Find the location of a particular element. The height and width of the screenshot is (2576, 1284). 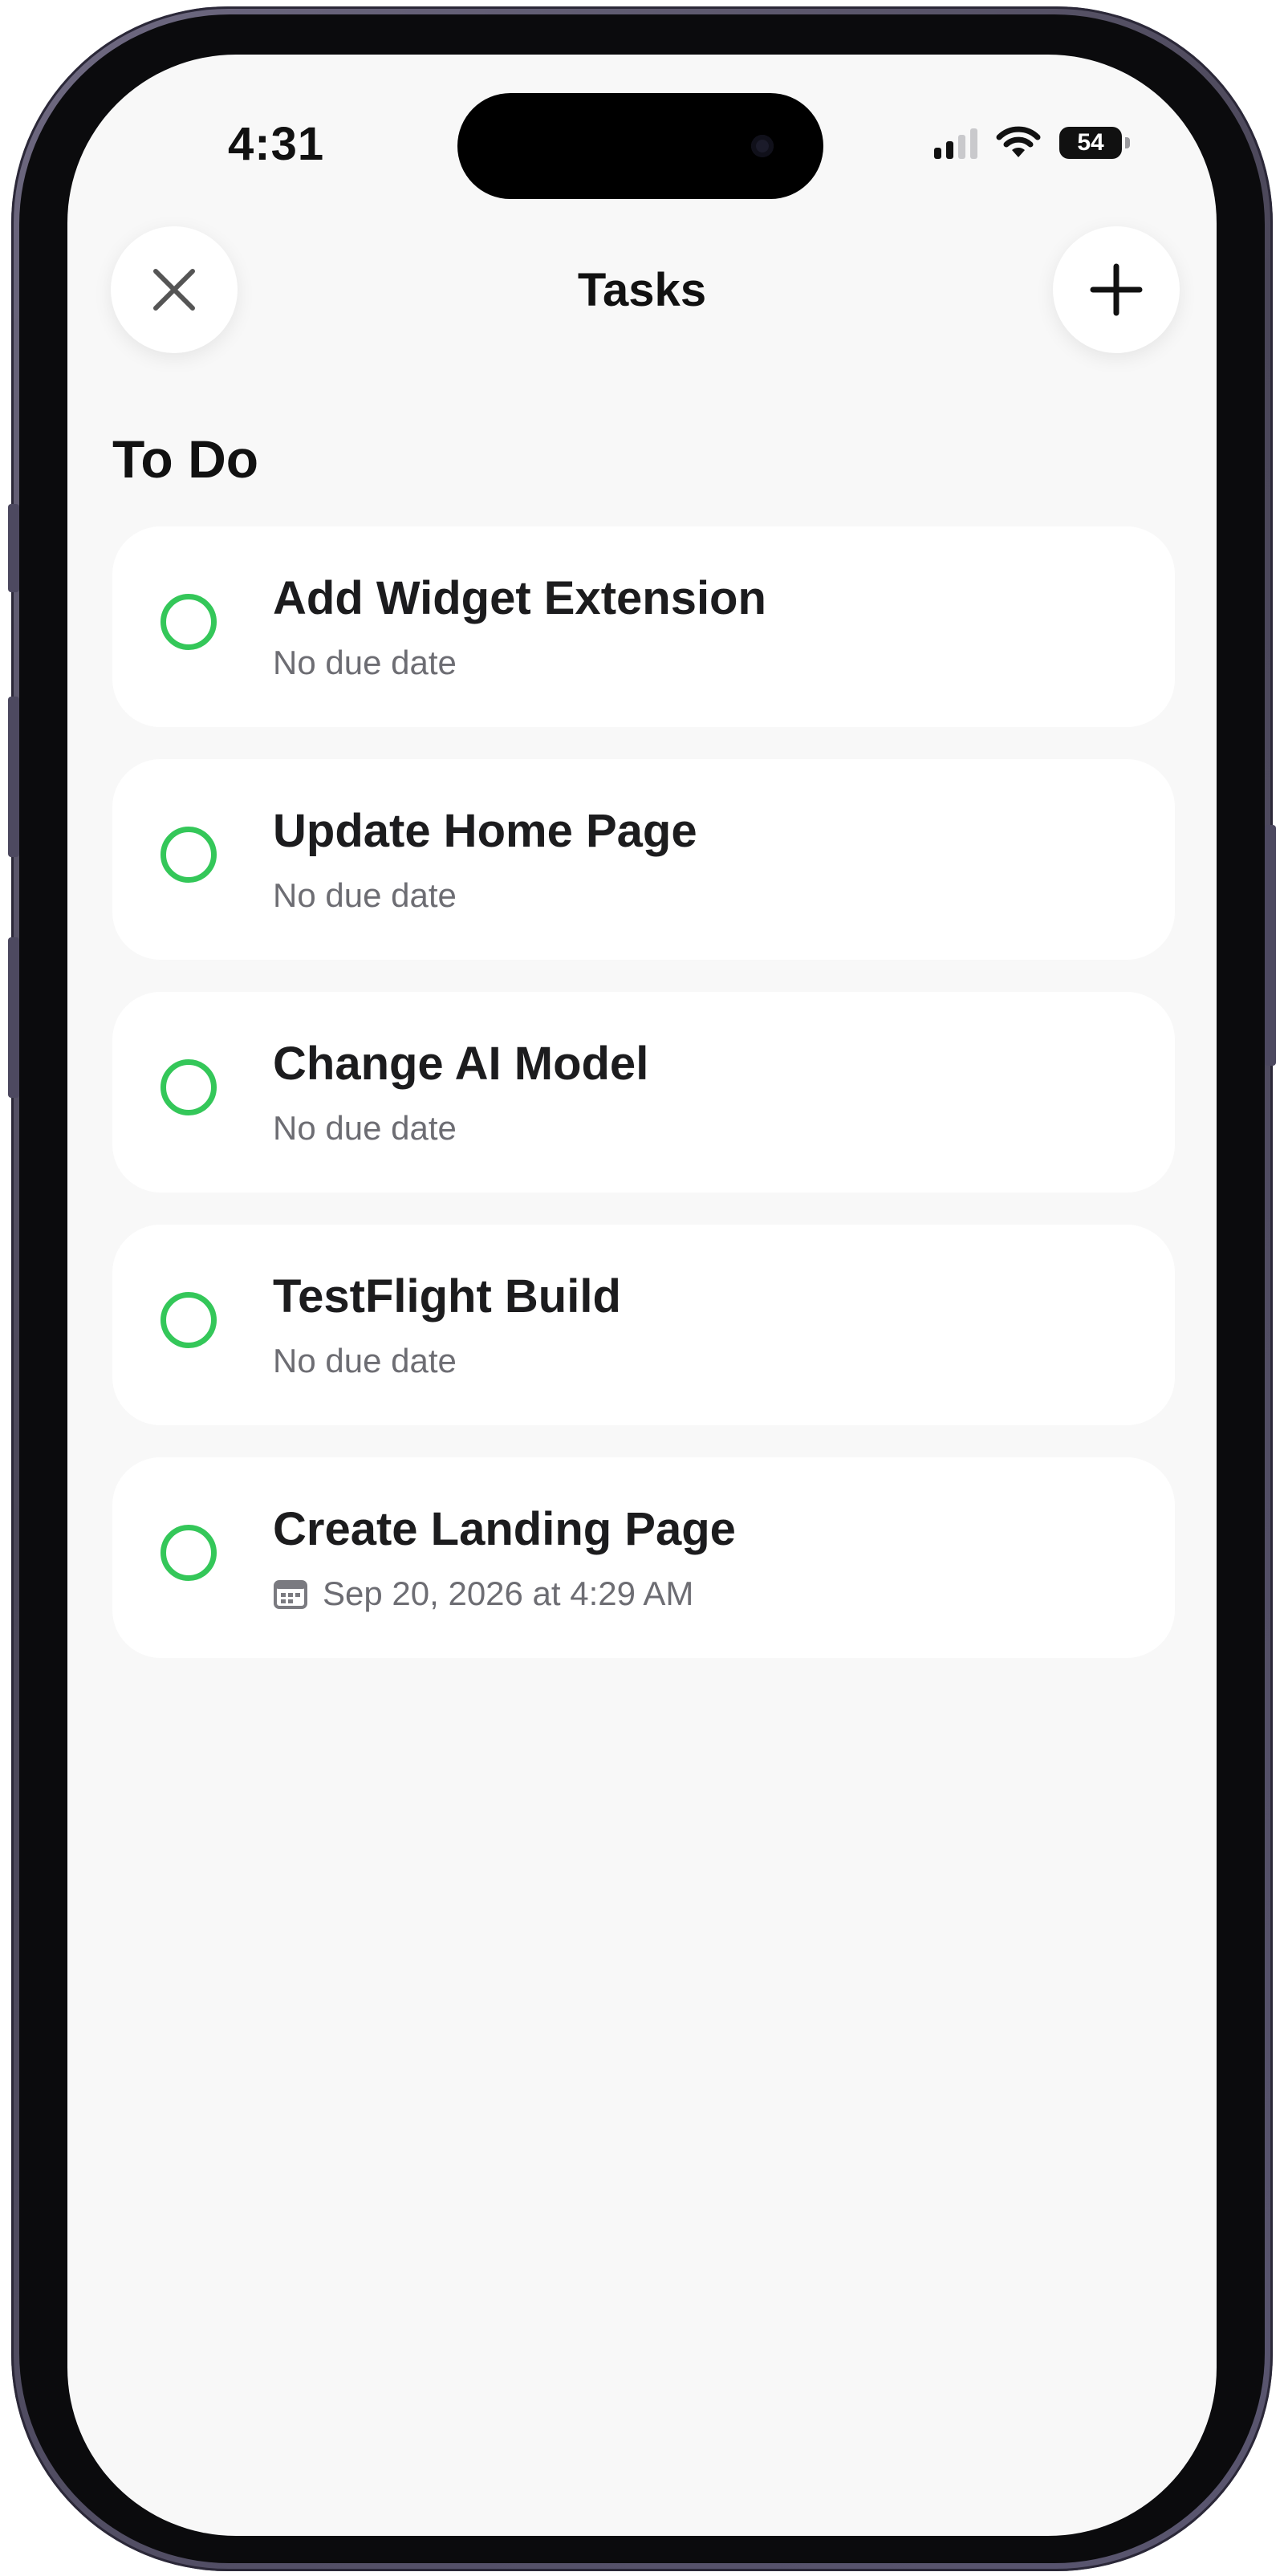

task-title: Change AI Model is located at coordinates (461, 1064).